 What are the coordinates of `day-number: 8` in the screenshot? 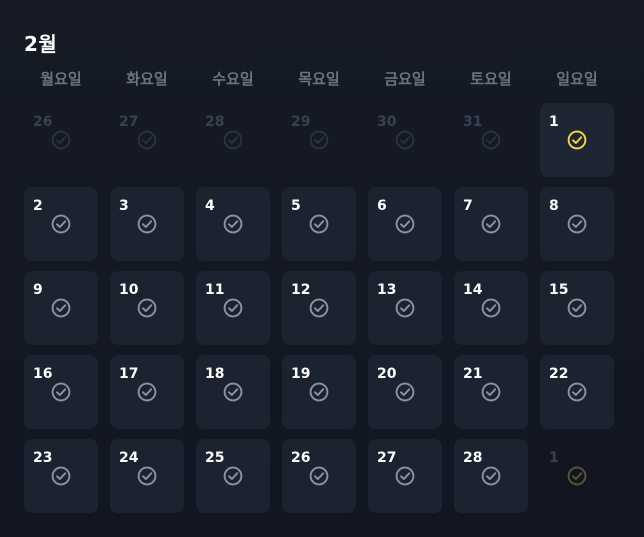 It's located at (554, 206).